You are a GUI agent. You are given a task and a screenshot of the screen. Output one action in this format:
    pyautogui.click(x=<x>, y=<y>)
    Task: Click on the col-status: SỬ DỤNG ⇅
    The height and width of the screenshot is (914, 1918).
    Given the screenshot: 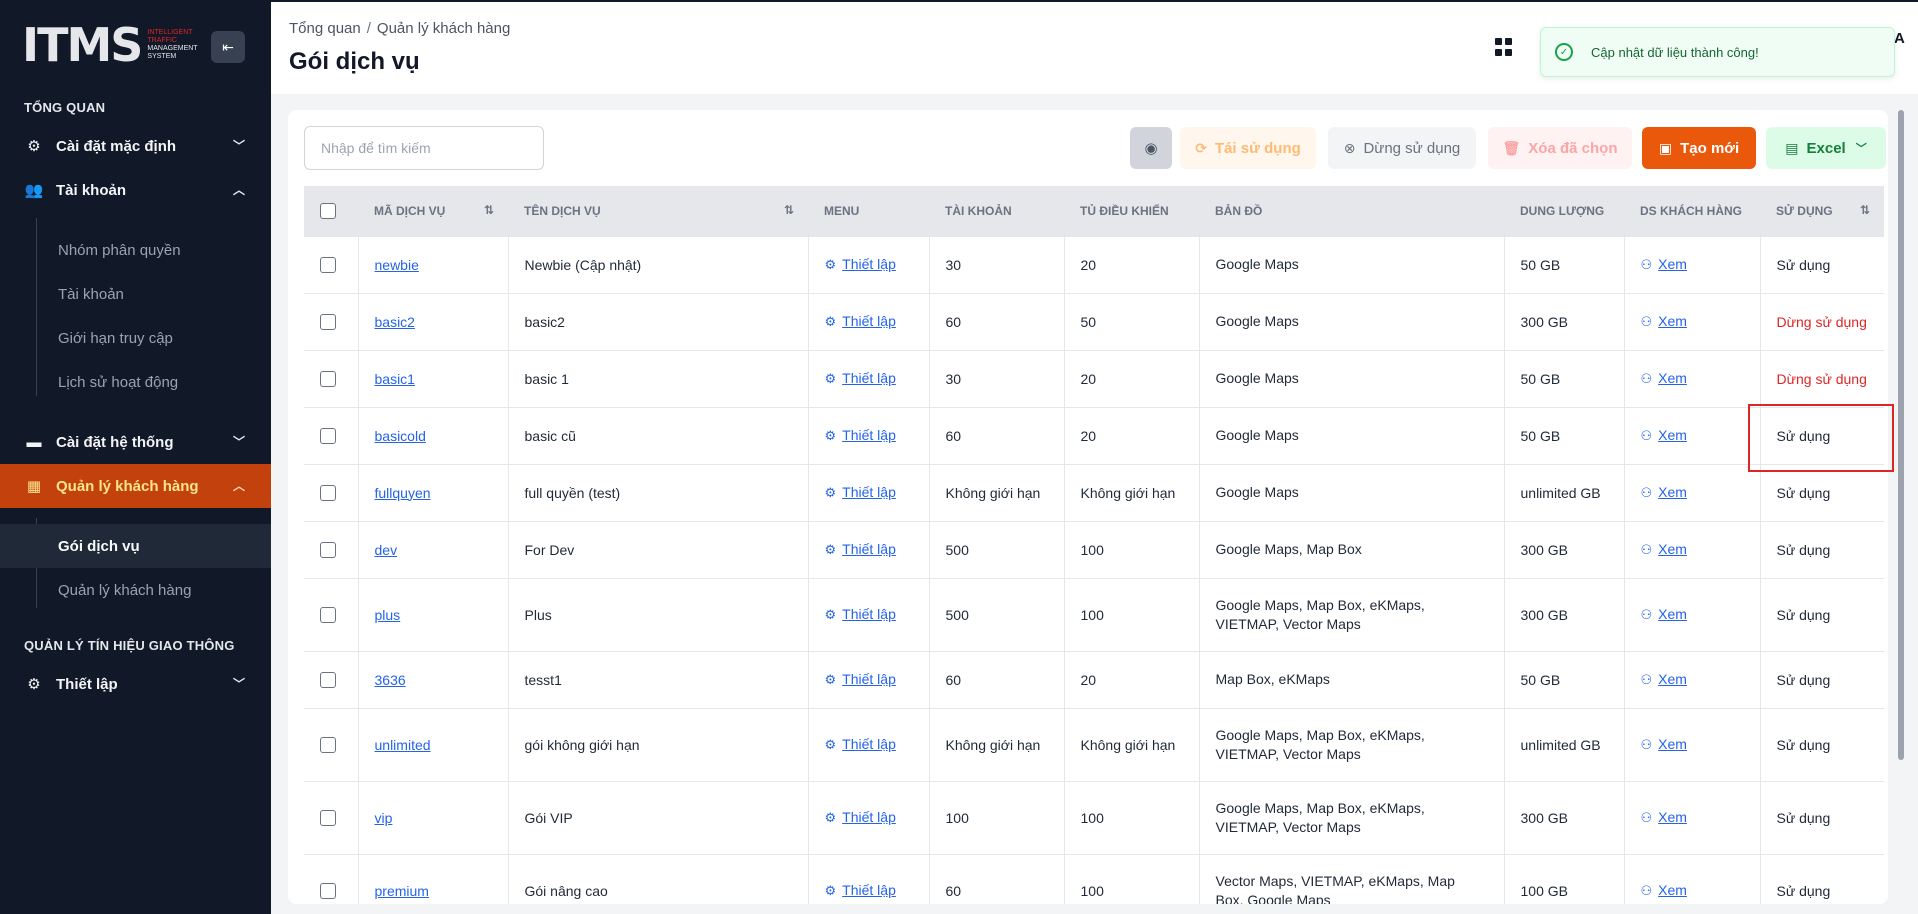 What is the action you would take?
    pyautogui.click(x=1822, y=211)
    